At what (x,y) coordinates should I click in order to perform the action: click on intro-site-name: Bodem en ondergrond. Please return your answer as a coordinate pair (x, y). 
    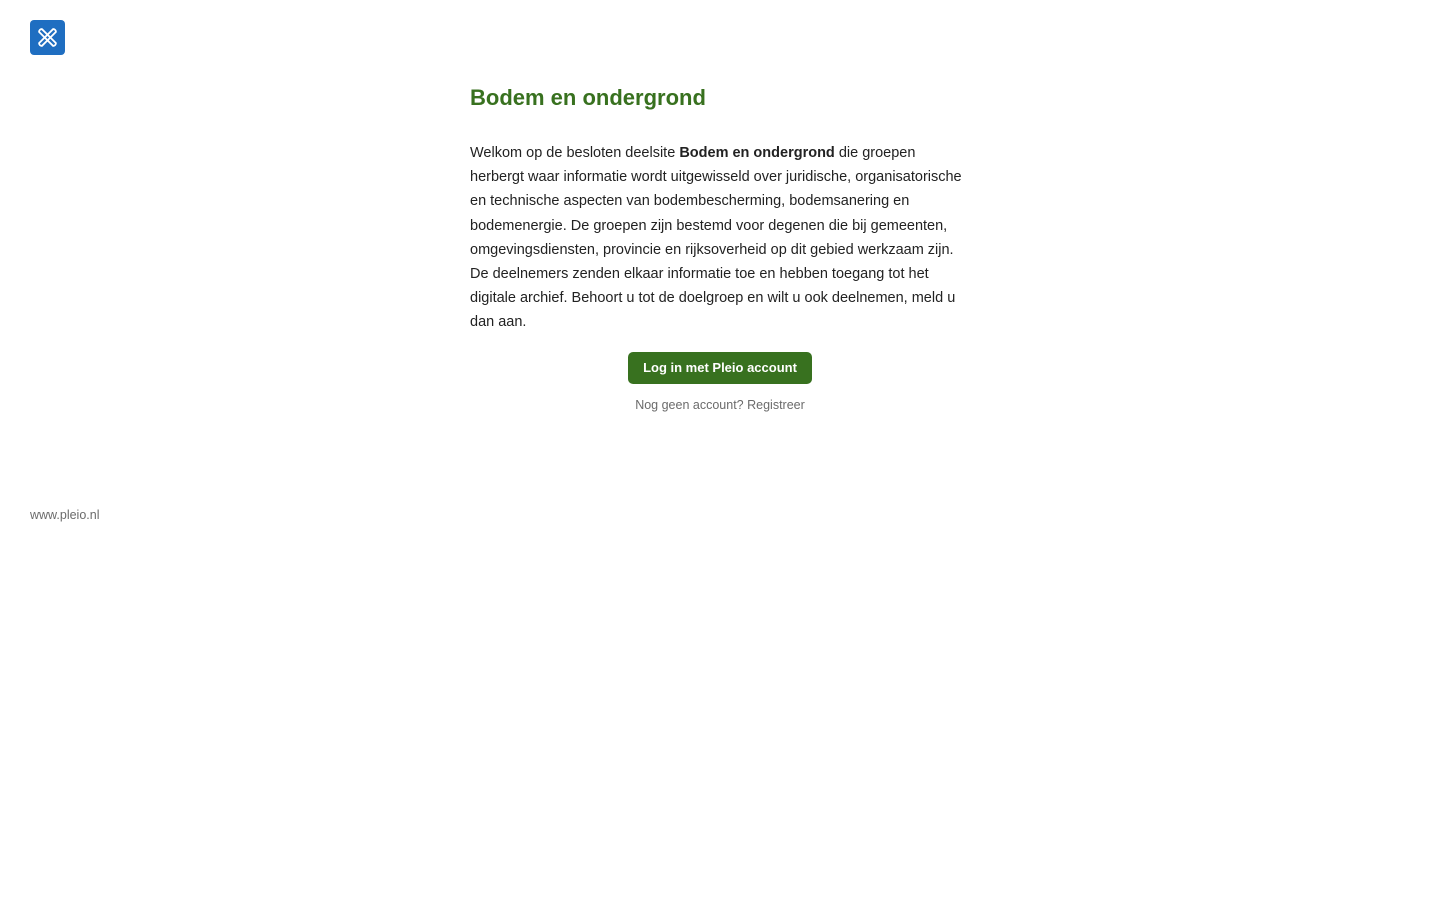
    Looking at the image, I should click on (757, 153).